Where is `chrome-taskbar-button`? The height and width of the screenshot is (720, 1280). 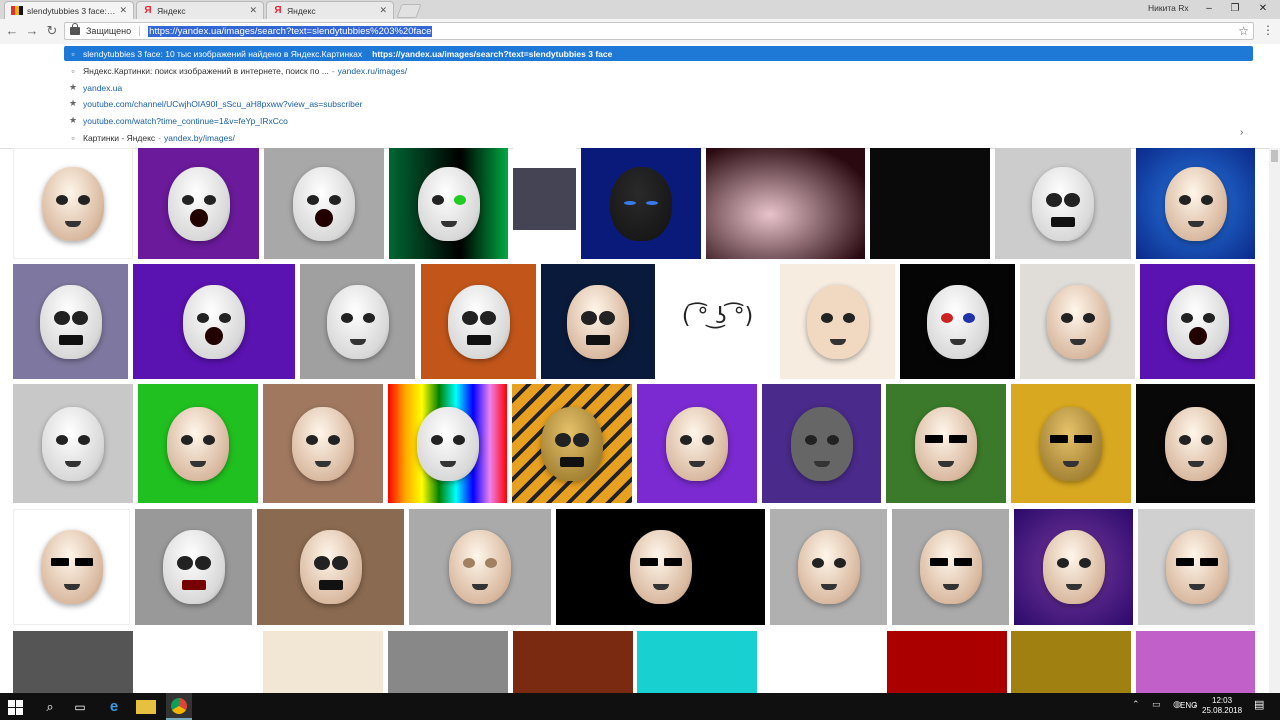
chrome-taskbar-button is located at coordinates (179, 706).